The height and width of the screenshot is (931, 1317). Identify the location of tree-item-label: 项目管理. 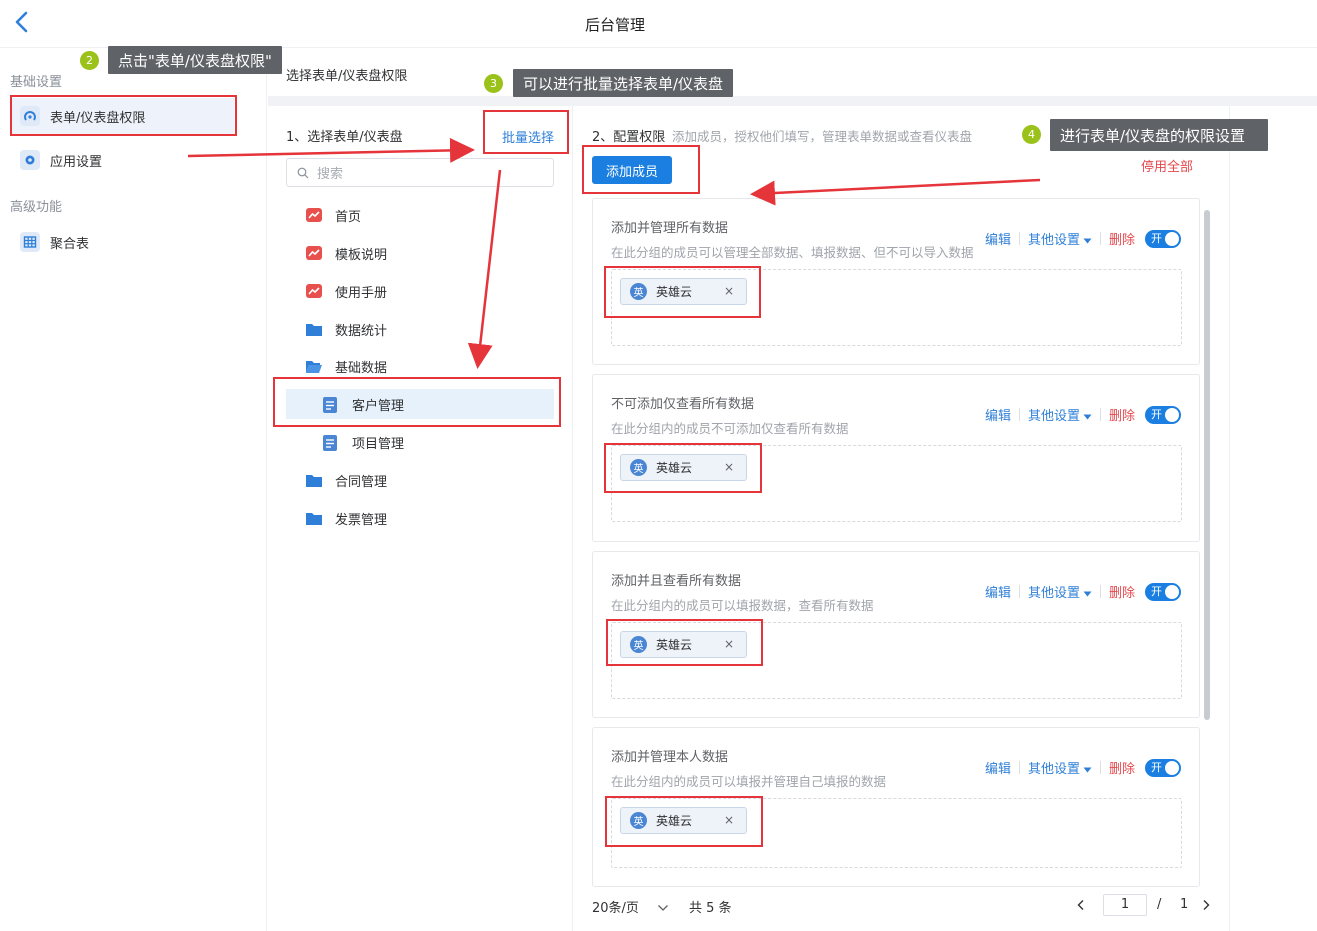
(378, 444).